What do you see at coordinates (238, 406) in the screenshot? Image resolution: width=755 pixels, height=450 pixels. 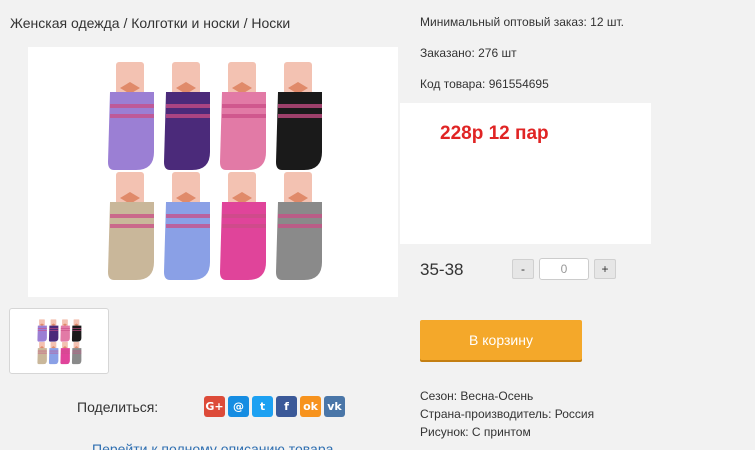 I see `mail-ru-icon: @` at bounding box center [238, 406].